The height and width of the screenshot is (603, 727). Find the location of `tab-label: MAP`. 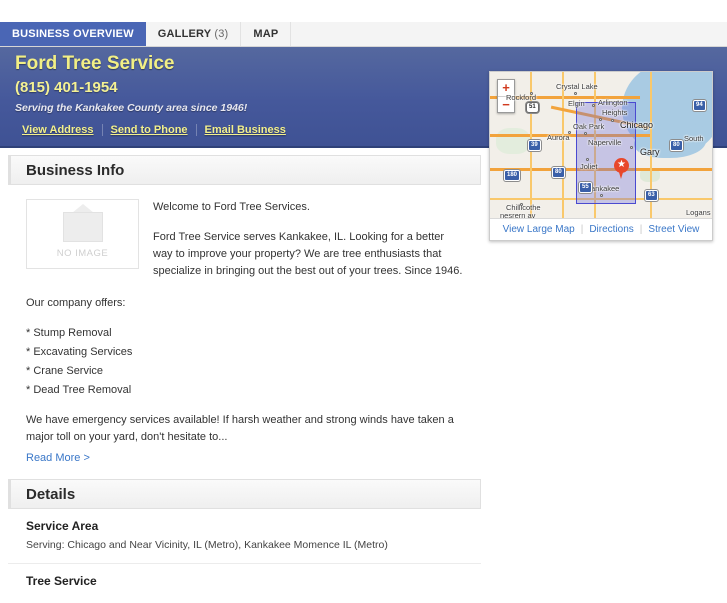

tab-label: MAP is located at coordinates (266, 34).